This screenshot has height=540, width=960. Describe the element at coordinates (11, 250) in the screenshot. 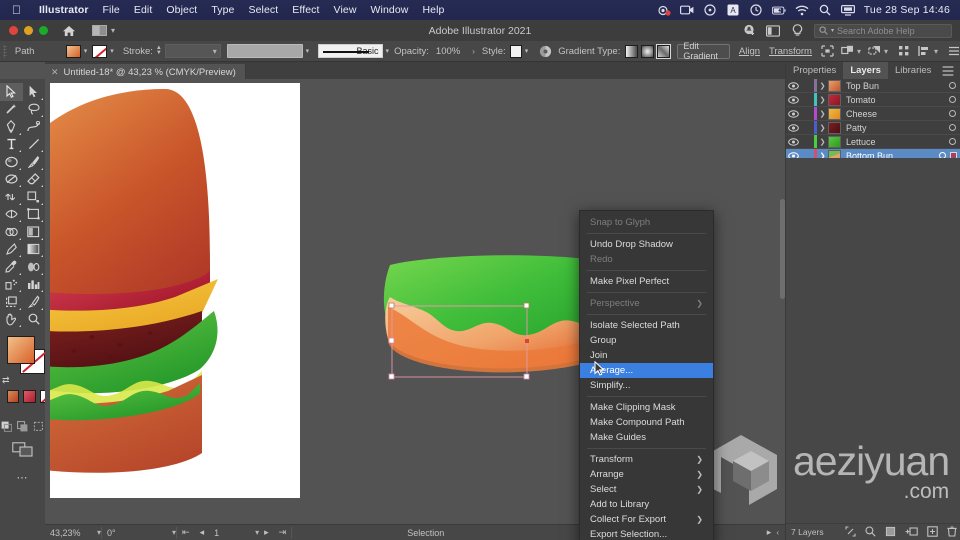

I see `mesh-tool` at that location.